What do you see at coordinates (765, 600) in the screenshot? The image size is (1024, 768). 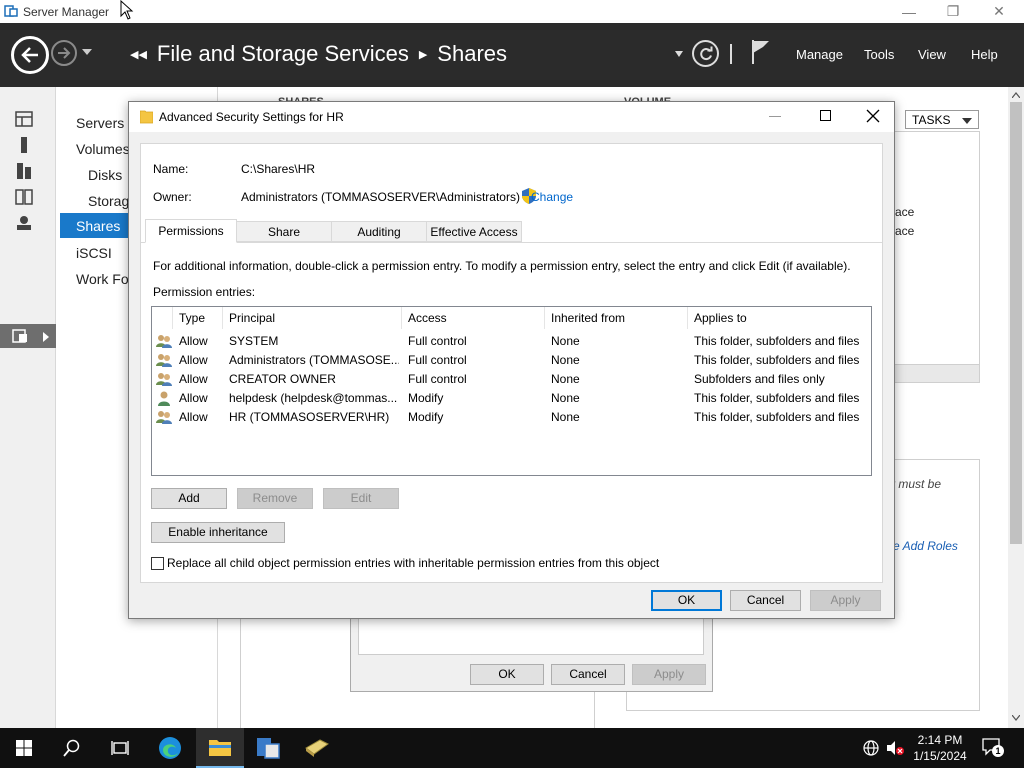 I see `cancel-button: Cancel` at bounding box center [765, 600].